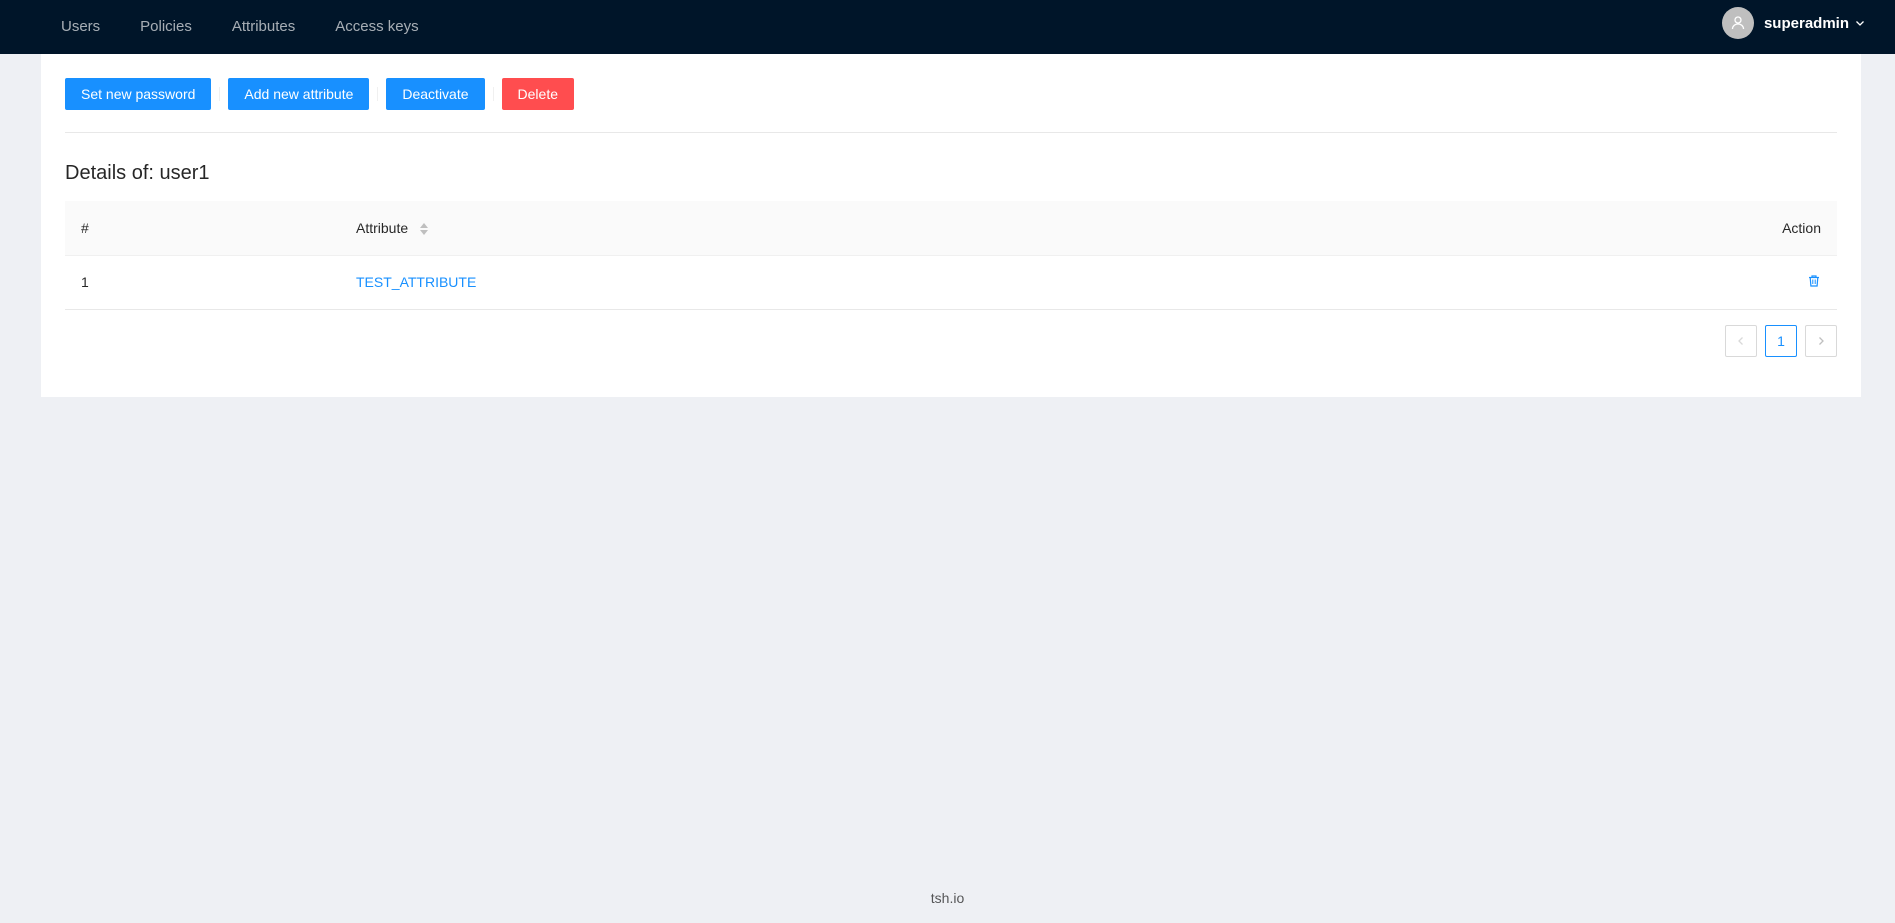  What do you see at coordinates (435, 94) in the screenshot?
I see `deactivate-button: Deactivate` at bounding box center [435, 94].